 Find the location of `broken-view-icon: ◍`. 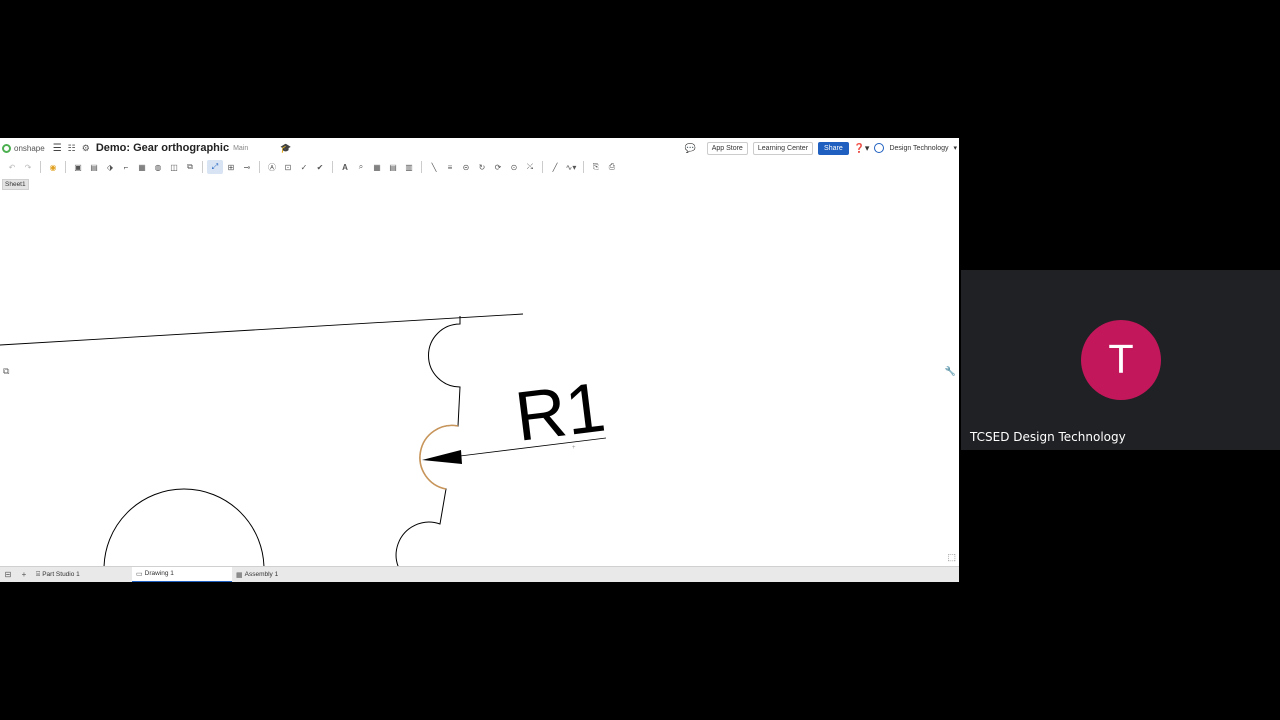

broken-view-icon: ◍ is located at coordinates (158, 167).